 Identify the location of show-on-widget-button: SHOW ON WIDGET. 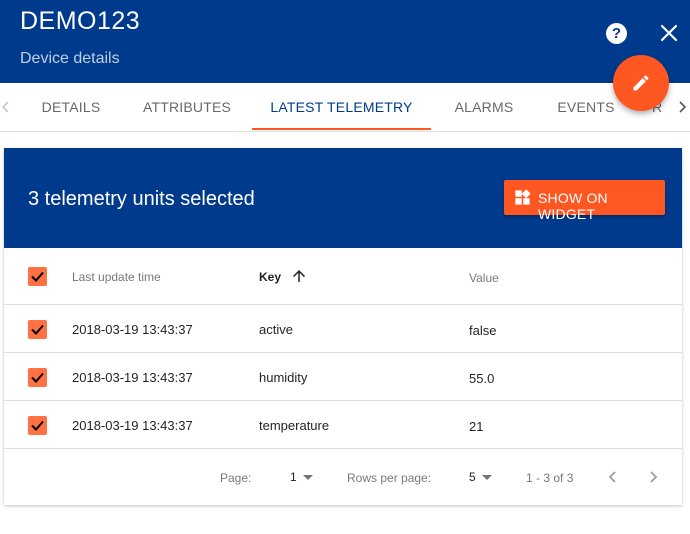
(584, 201).